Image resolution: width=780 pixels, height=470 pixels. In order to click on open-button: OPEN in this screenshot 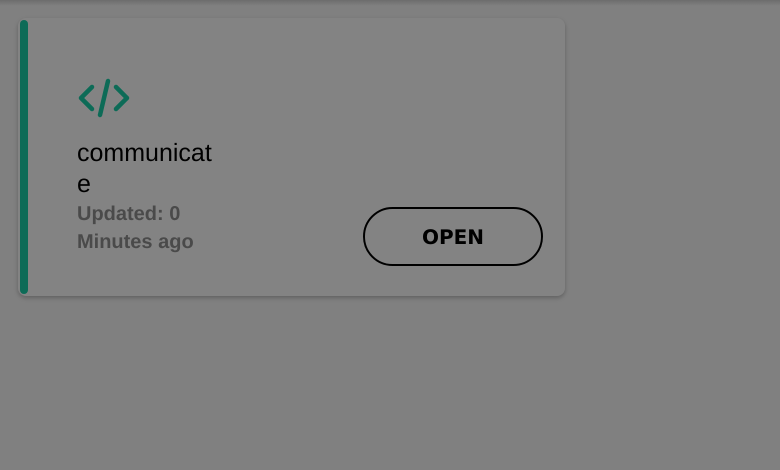, I will do `click(453, 236)`.